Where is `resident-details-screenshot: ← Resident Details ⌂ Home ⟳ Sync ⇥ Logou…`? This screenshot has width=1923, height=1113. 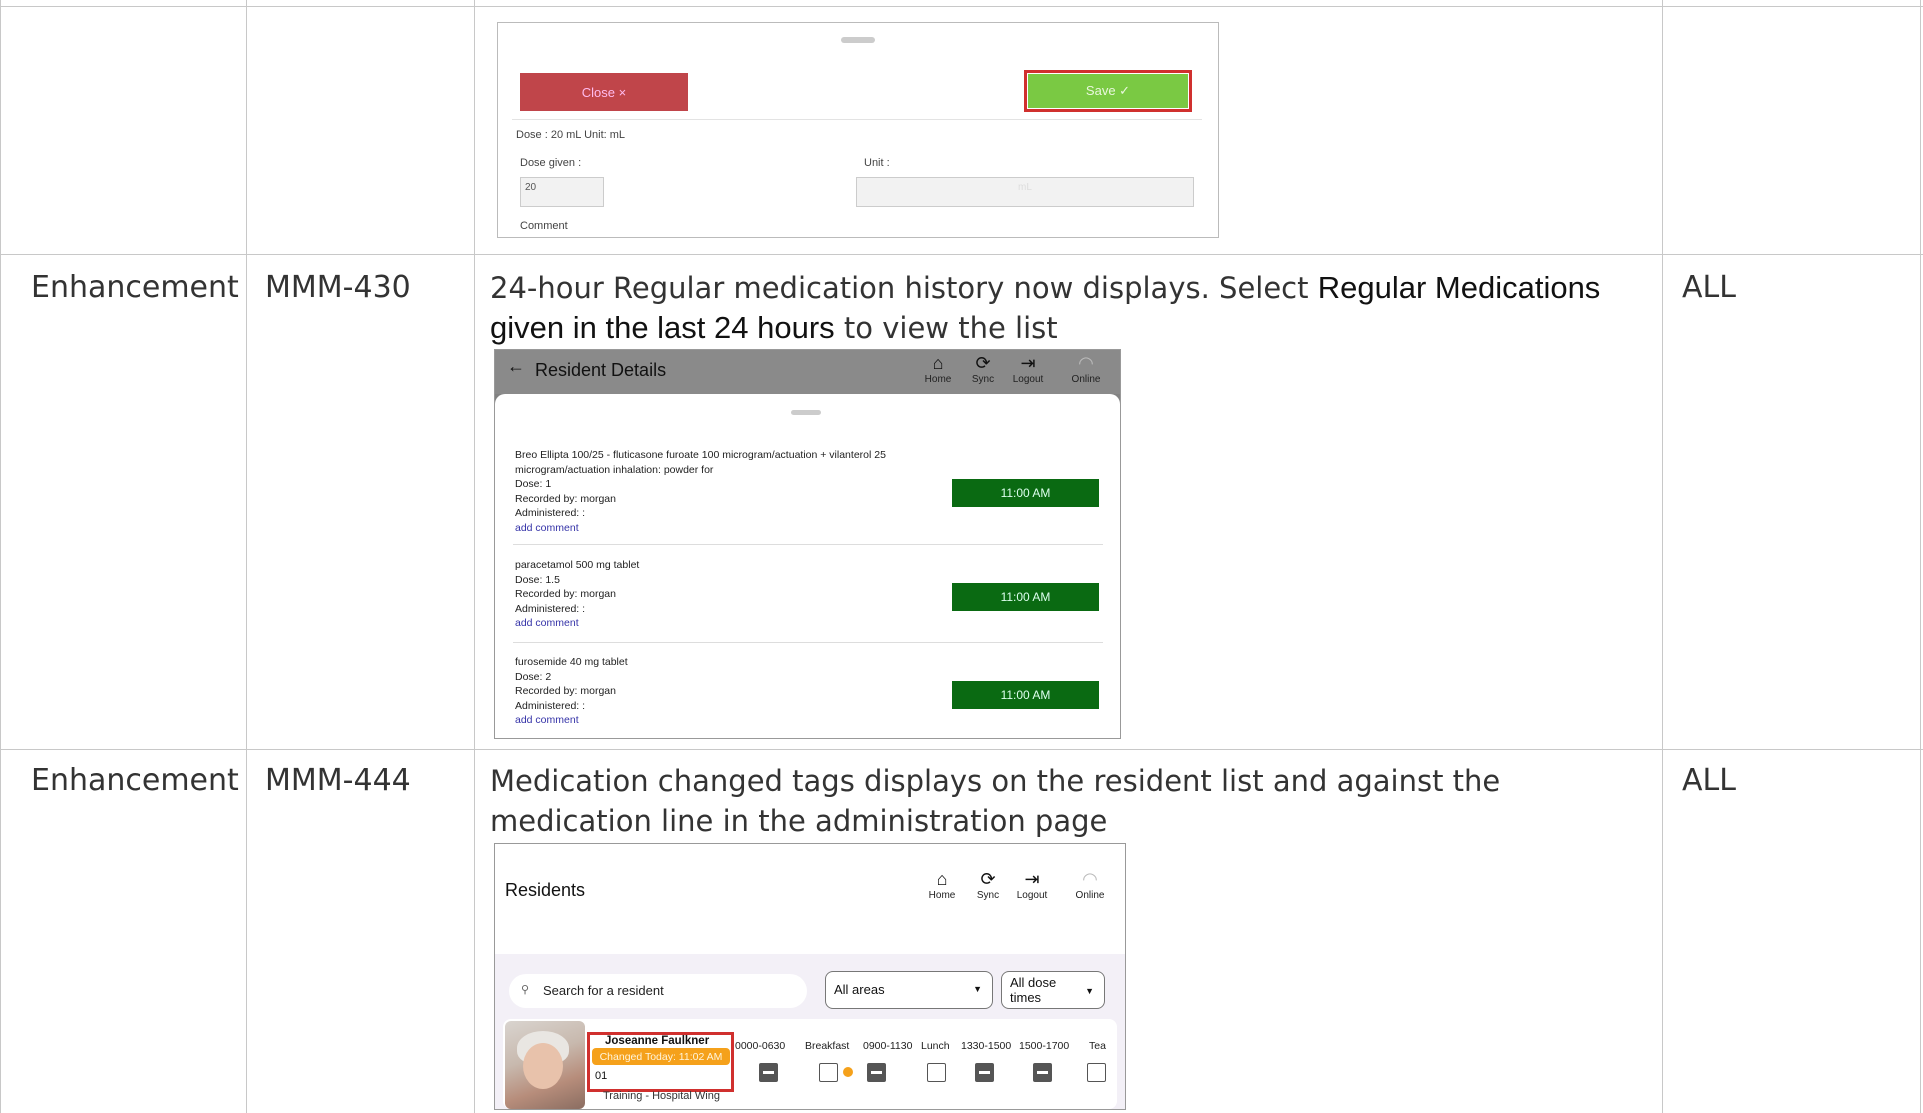 resident-details-screenshot: ← Resident Details ⌂ Home ⟳ Sync ⇥ Logou… is located at coordinates (807, 544).